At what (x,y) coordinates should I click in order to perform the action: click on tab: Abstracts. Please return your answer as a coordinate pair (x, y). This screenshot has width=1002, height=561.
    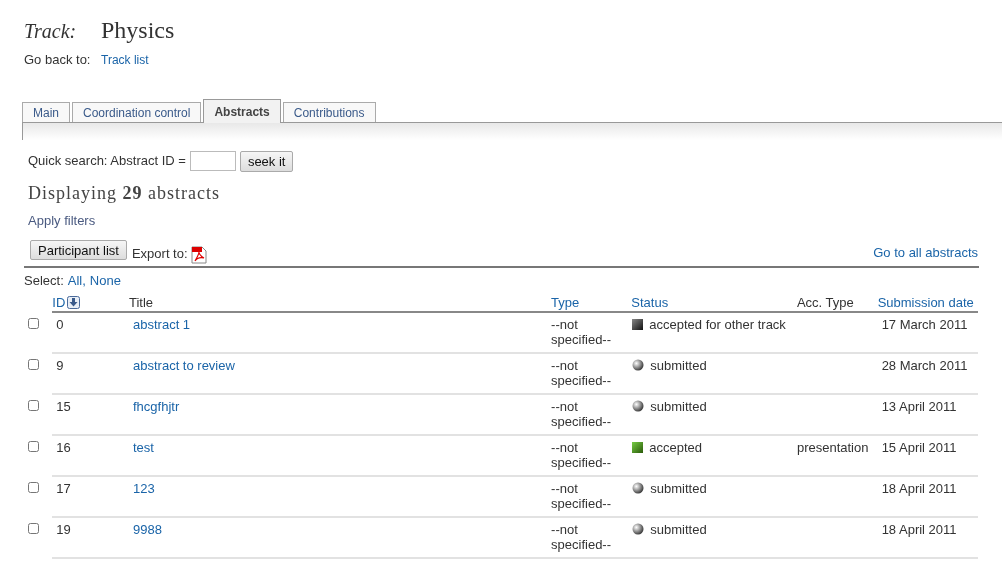
    Looking at the image, I should click on (242, 110).